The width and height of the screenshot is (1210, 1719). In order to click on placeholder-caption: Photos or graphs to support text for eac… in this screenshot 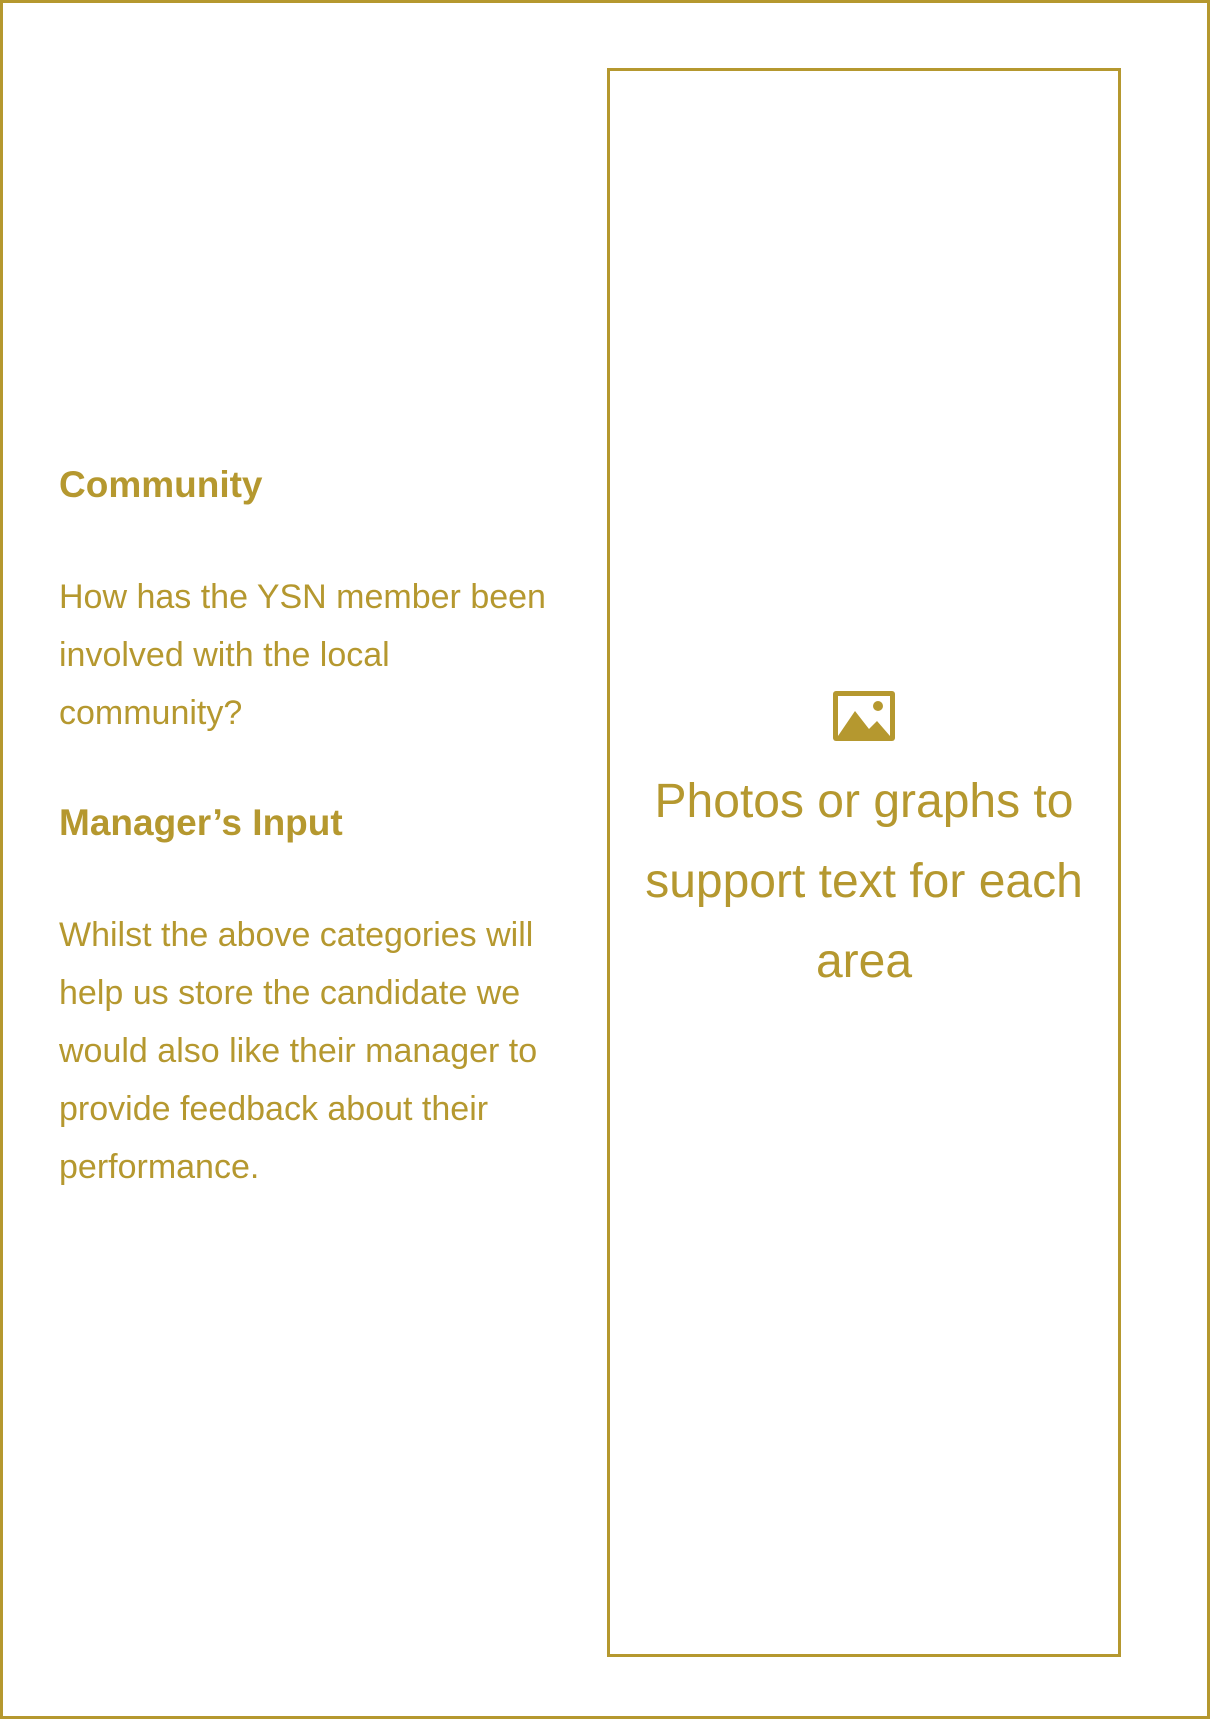, I will do `click(864, 881)`.